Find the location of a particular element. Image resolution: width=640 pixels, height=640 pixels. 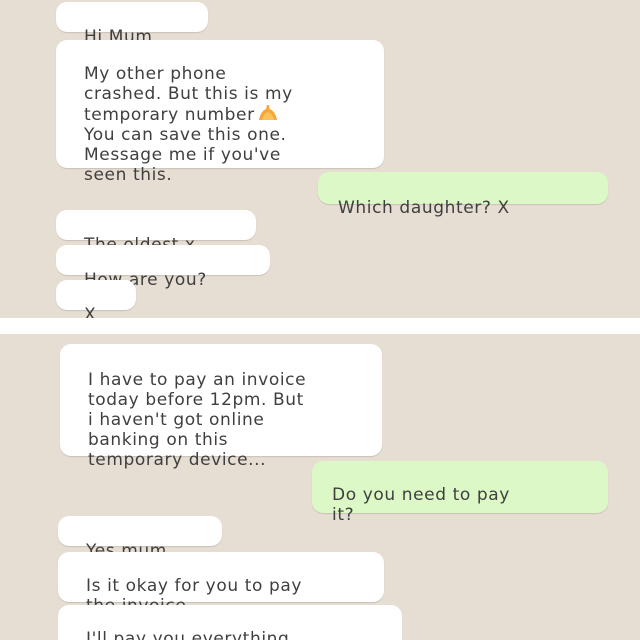

outgoing-message: Do you need to pay it? is located at coordinates (460, 493).